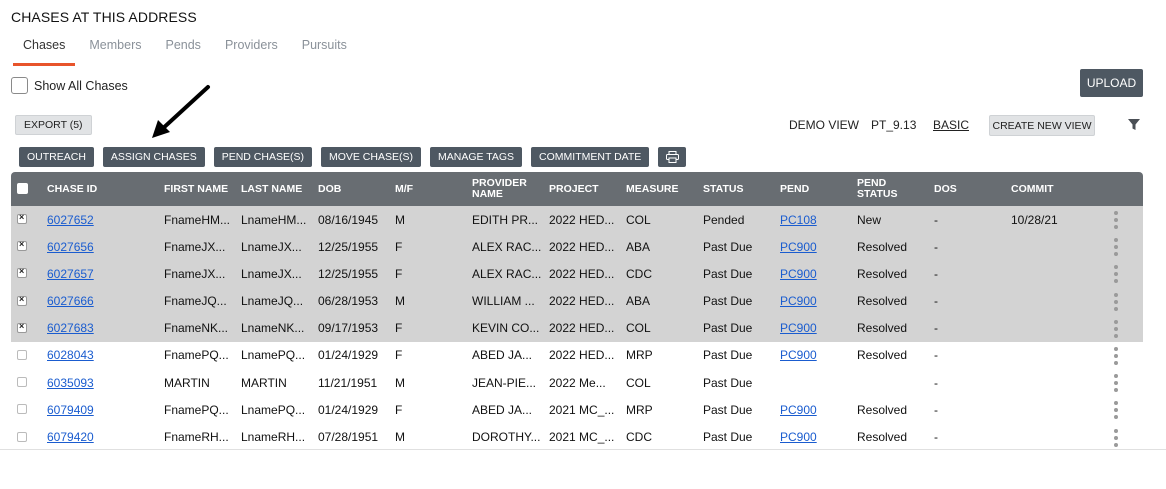  I want to click on col-measure: MEASURE, so click(652, 189).